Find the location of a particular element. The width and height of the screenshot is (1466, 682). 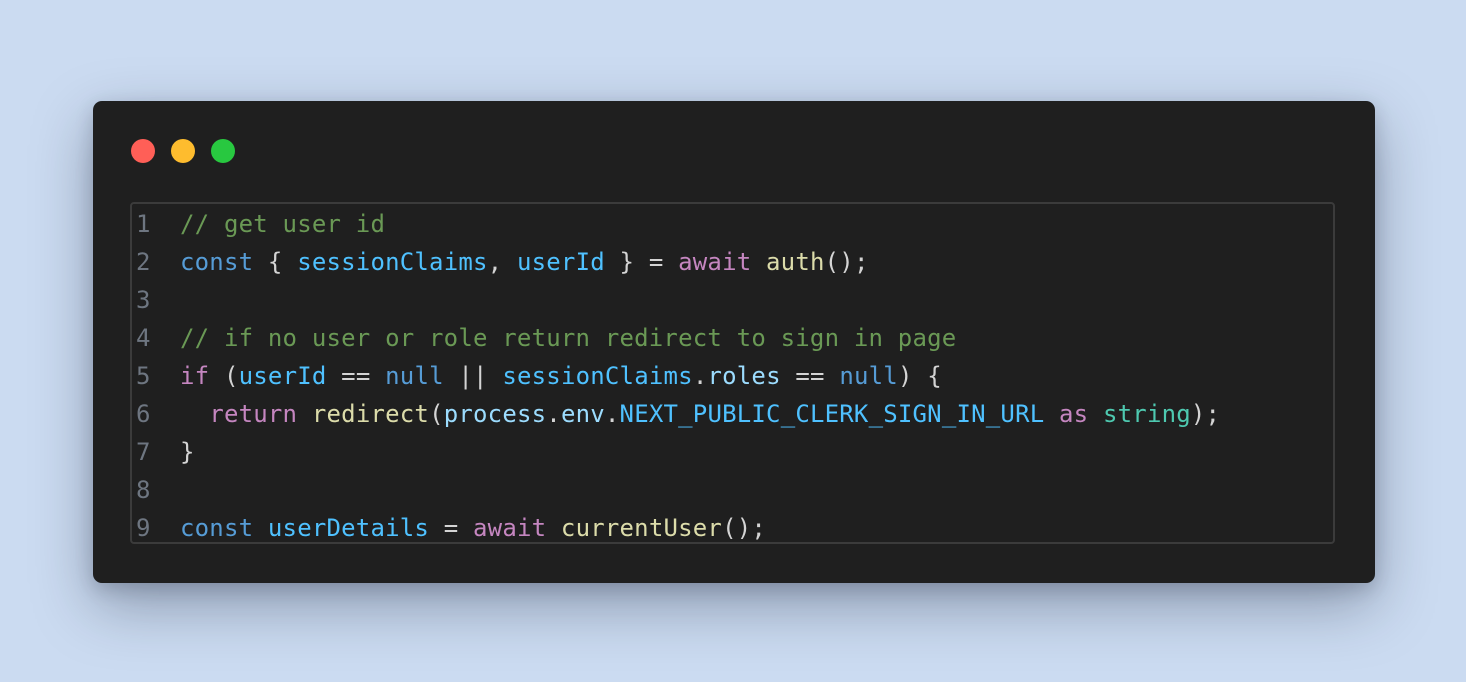

code-token-punct: , is located at coordinates (502, 262).